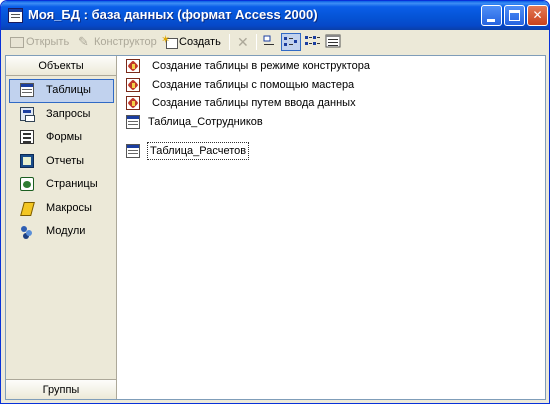  I want to click on large-icons-view-button, so click(270, 42).